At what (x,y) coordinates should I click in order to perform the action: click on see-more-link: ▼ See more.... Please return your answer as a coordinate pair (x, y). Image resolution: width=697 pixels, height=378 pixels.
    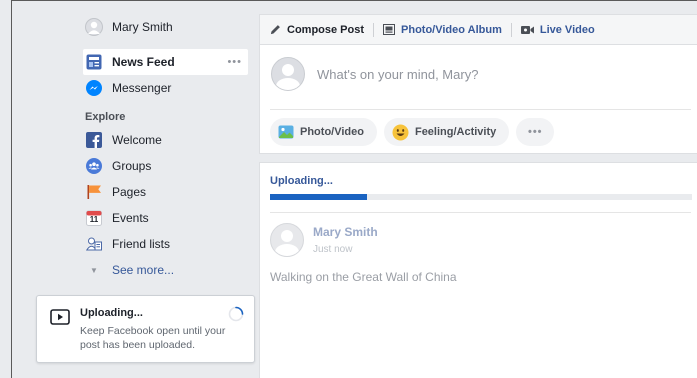
    Looking at the image, I should click on (167, 270).